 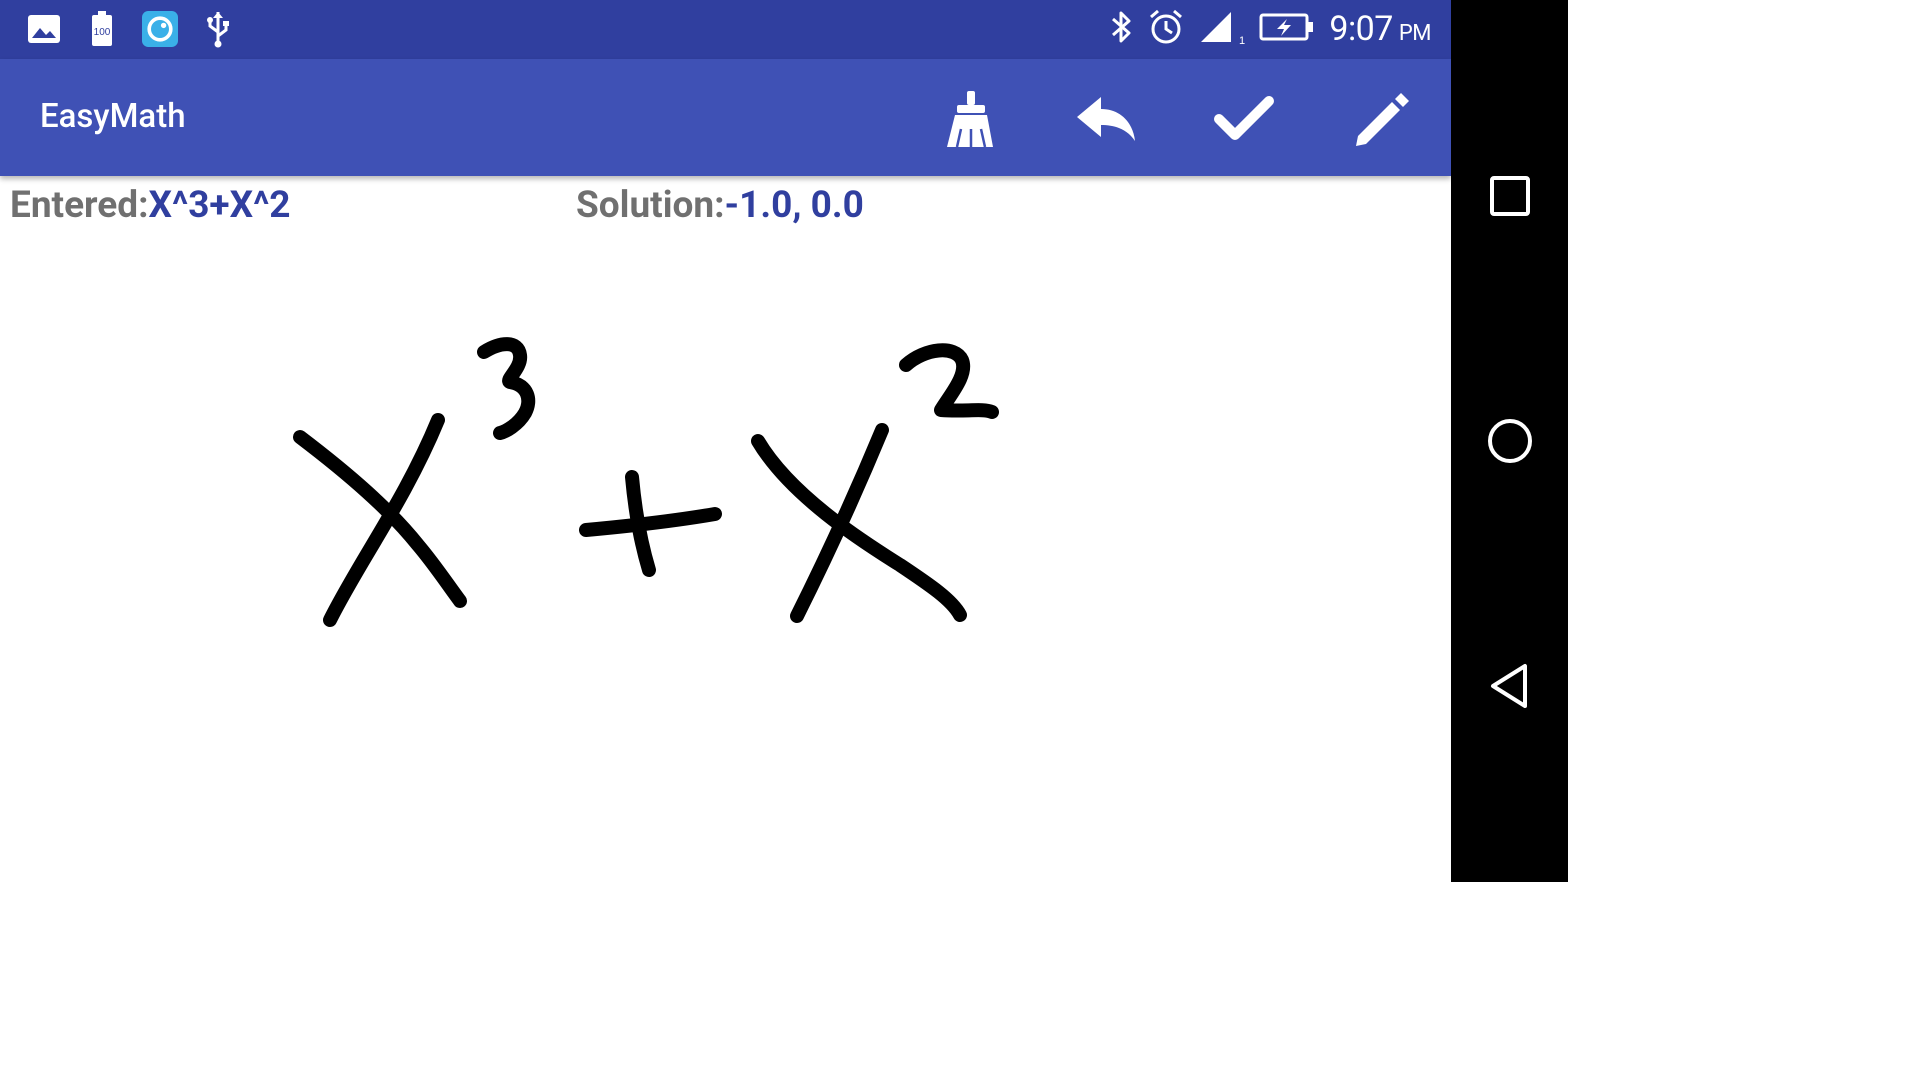 I want to click on notification-icons: 100, so click(x=131, y=29).